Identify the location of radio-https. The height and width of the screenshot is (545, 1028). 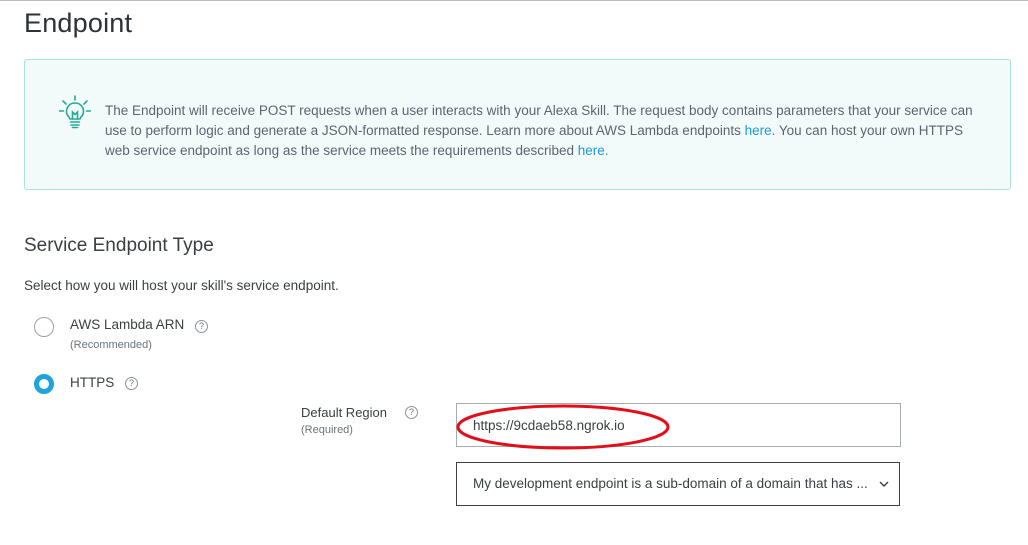
(44, 384).